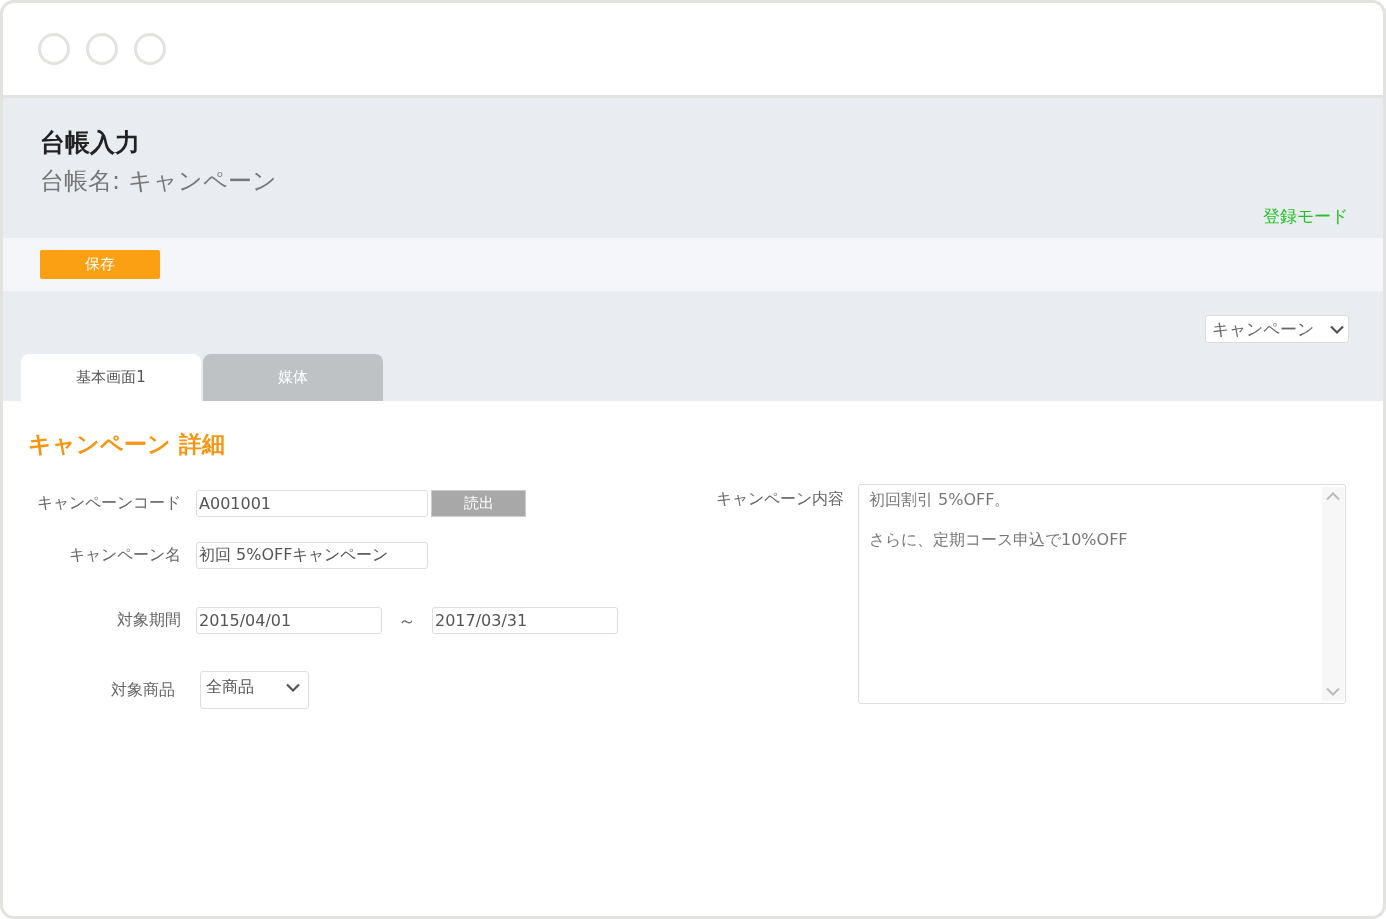 Image resolution: width=1386 pixels, height=919 pixels. Describe the element at coordinates (312, 503) in the screenshot. I see `input-field: A001001` at that location.